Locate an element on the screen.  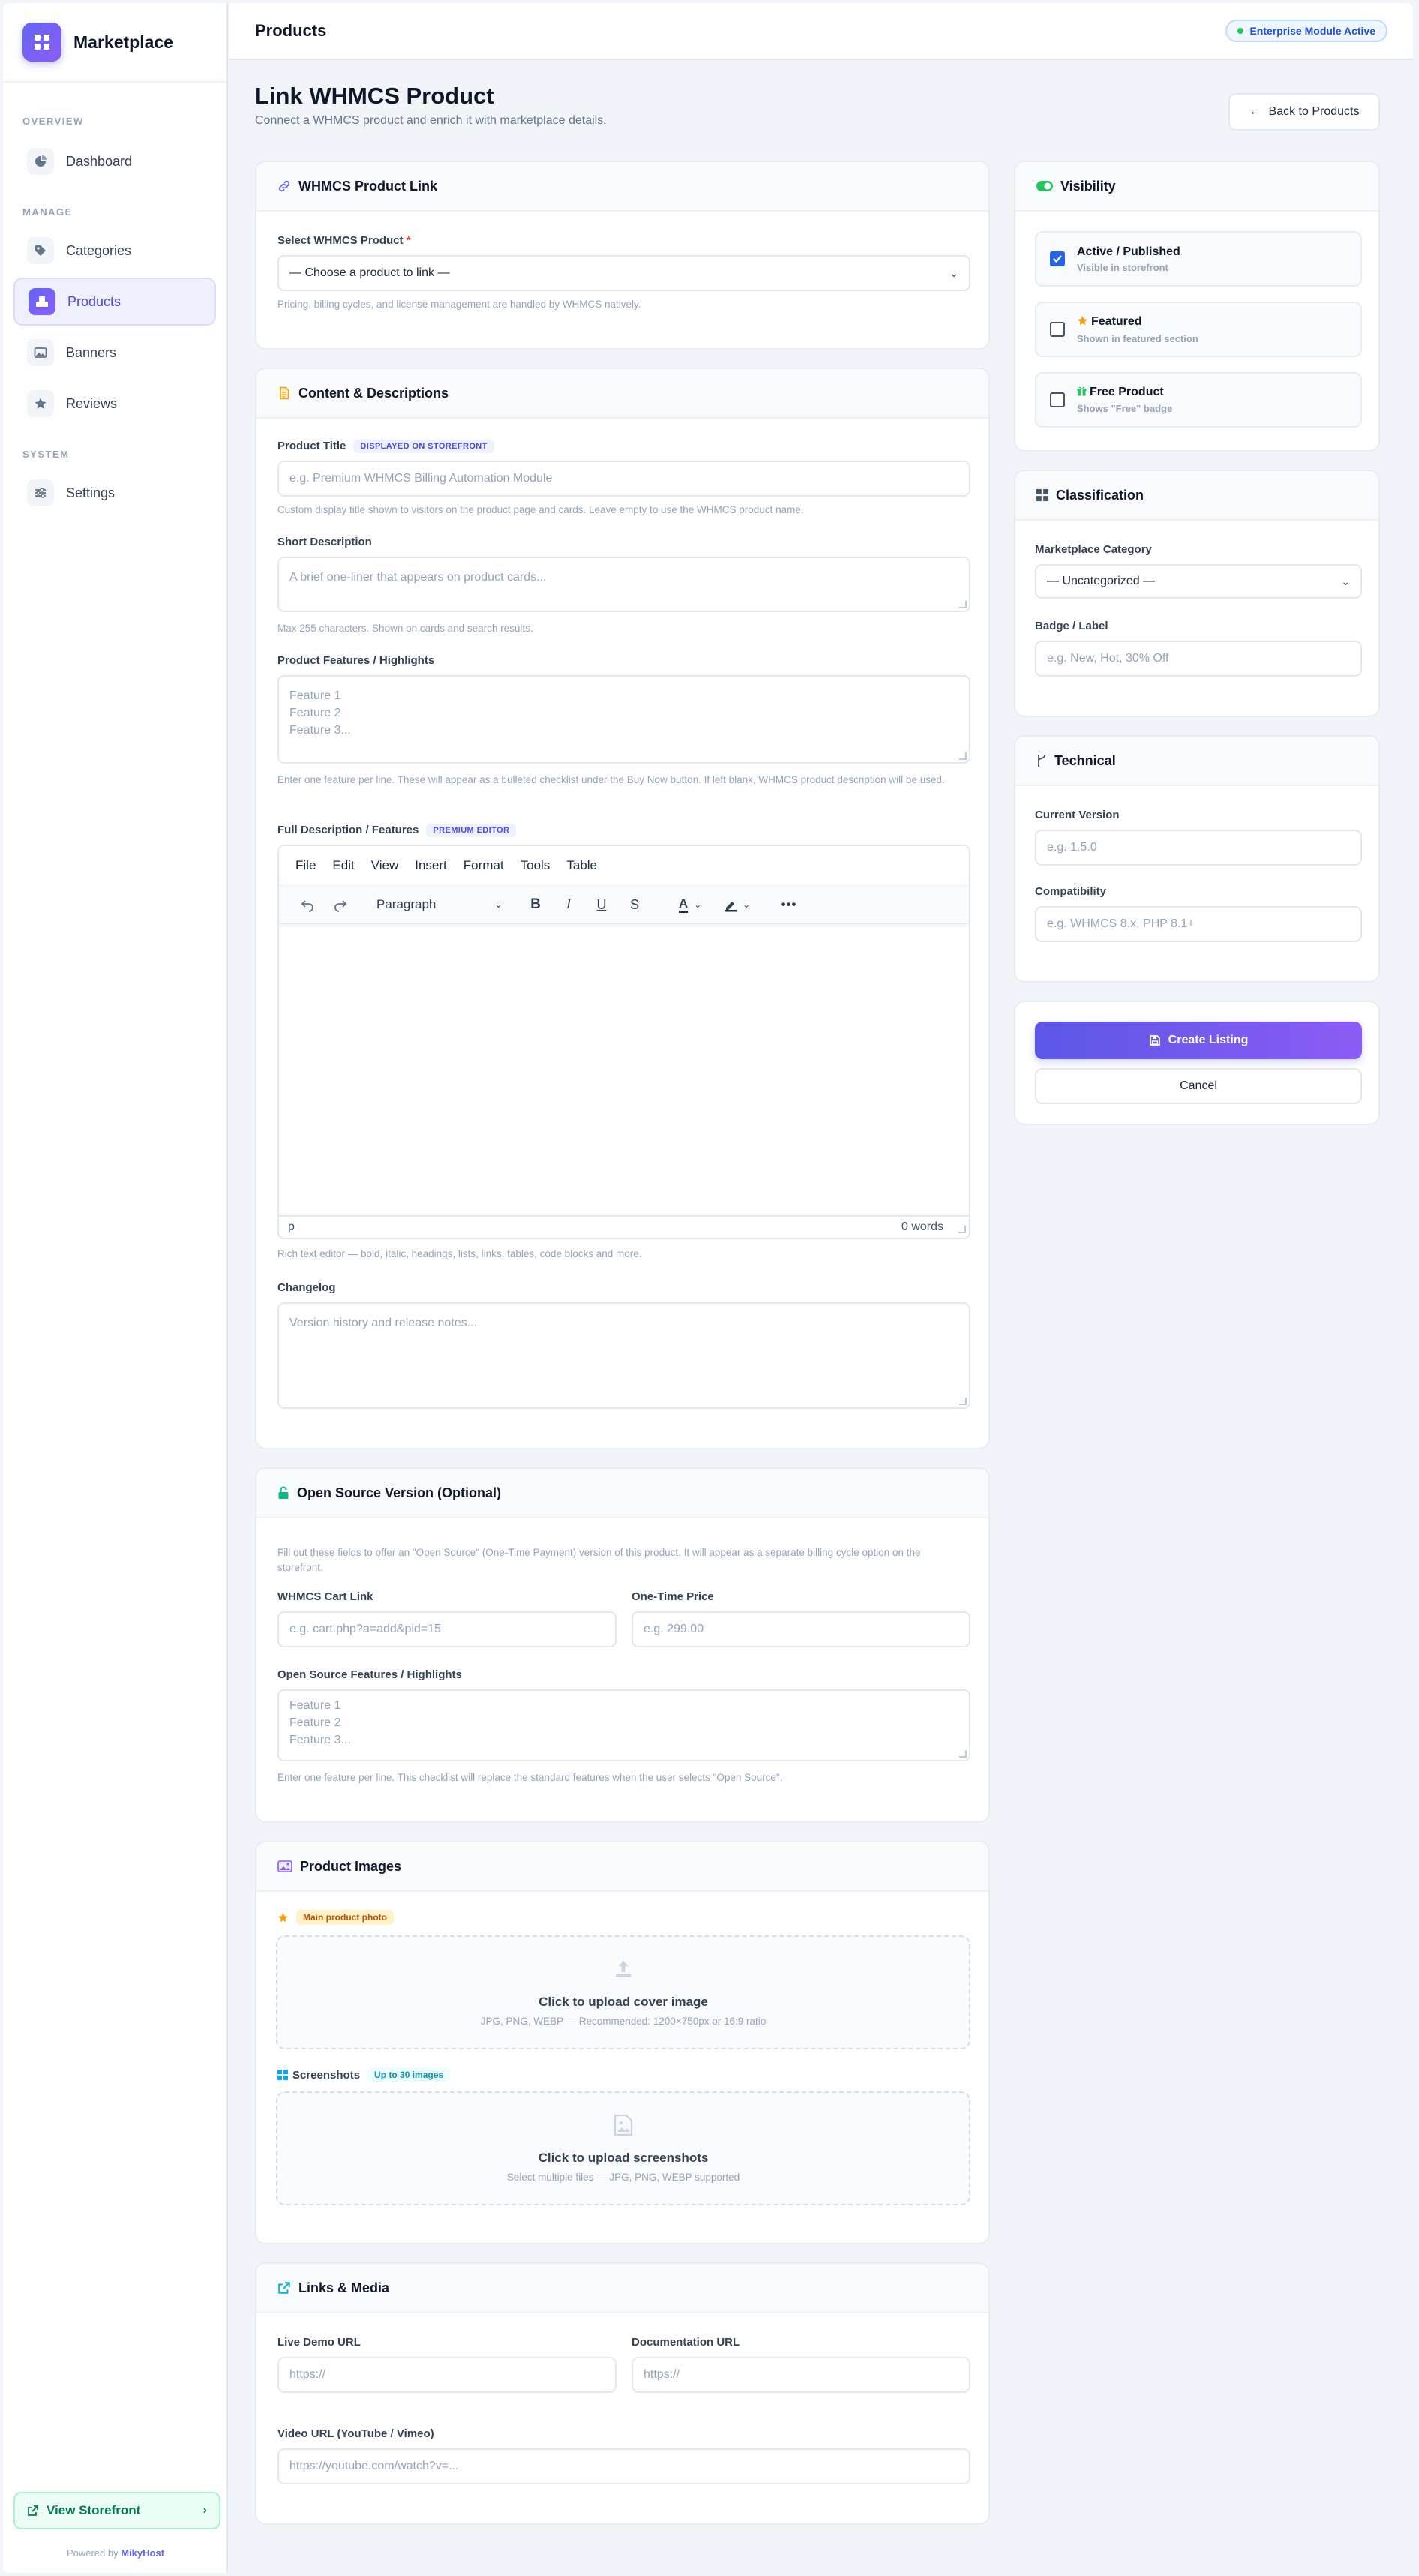
highlight-icon: ⌄ is located at coordinates (736, 905).